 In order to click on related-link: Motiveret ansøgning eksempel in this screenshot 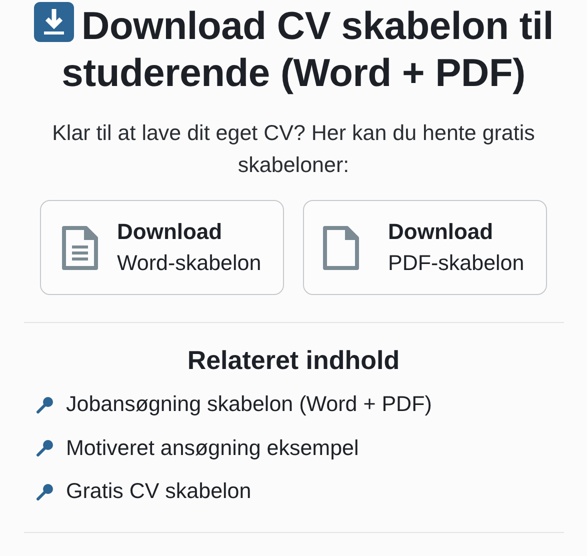, I will do `click(212, 448)`.